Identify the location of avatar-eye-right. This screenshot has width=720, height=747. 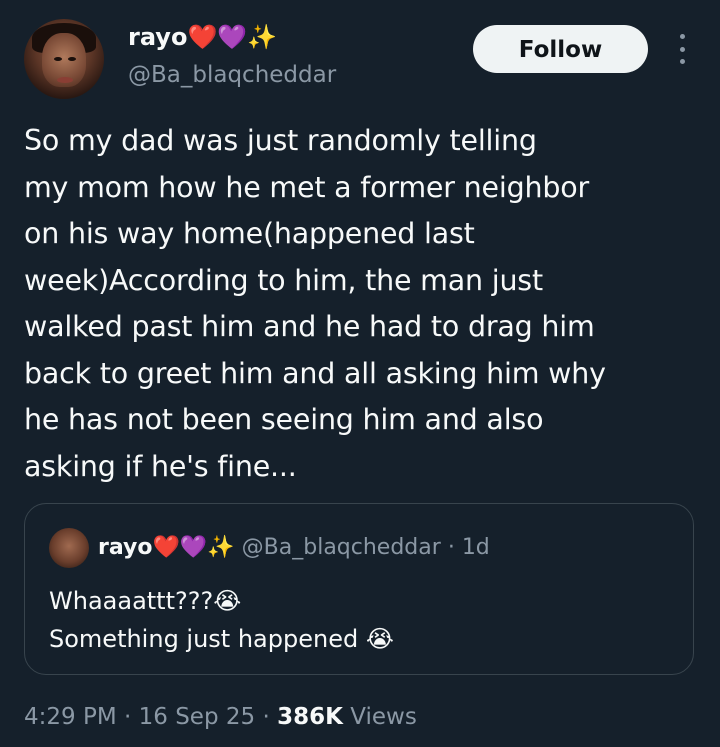
(72, 59).